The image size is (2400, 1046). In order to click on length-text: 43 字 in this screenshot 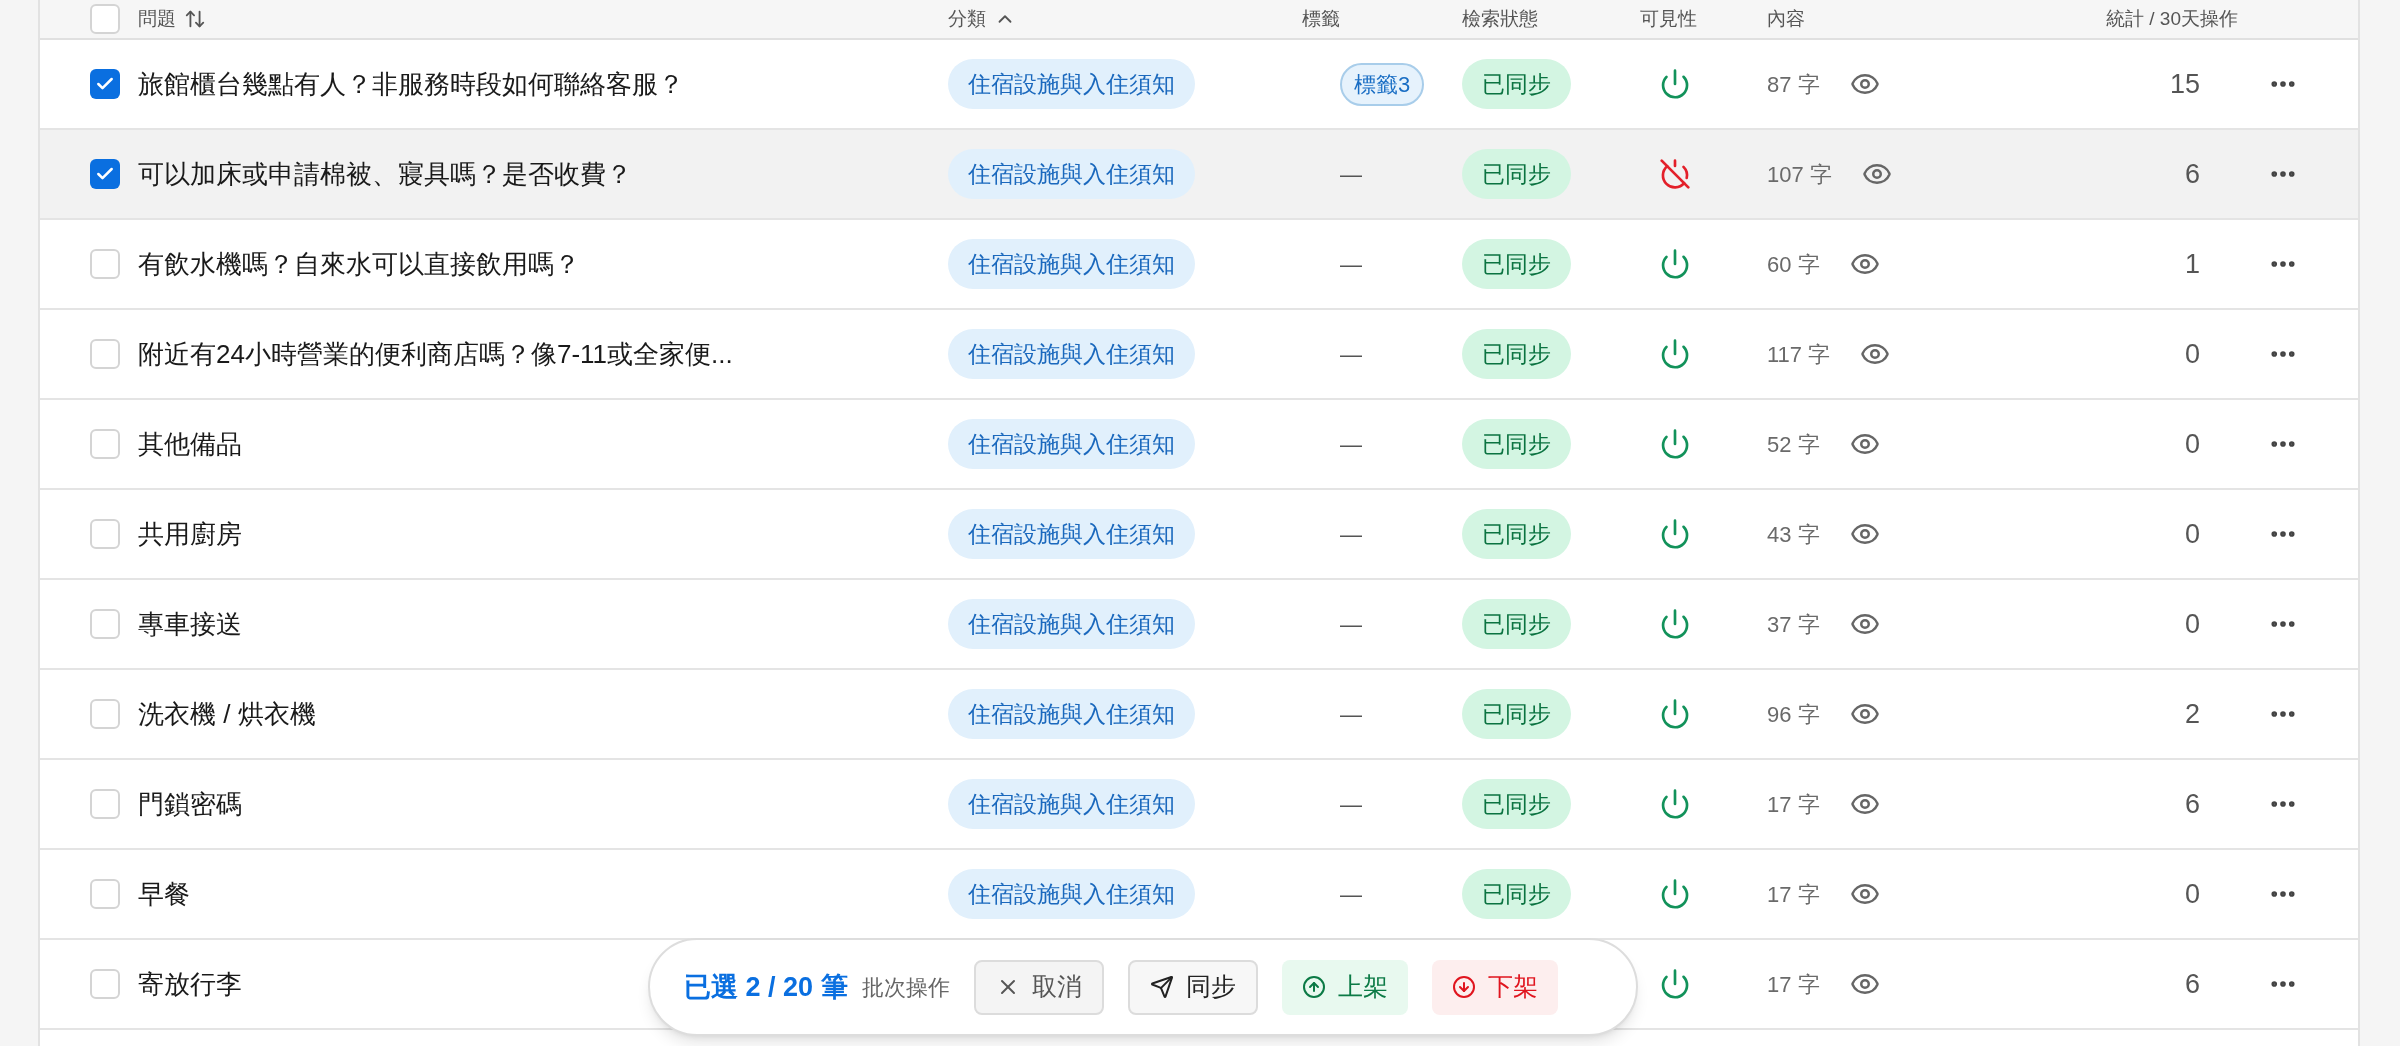, I will do `click(1793, 534)`.